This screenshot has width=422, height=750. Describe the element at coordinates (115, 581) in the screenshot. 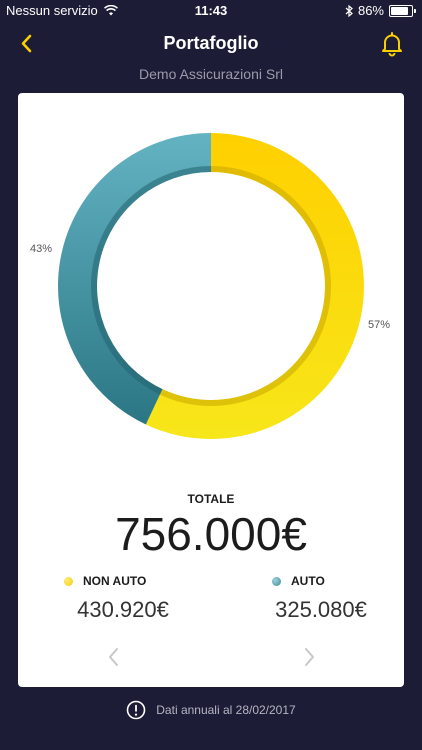

I see `non-auto-label: NON AUTO` at that location.